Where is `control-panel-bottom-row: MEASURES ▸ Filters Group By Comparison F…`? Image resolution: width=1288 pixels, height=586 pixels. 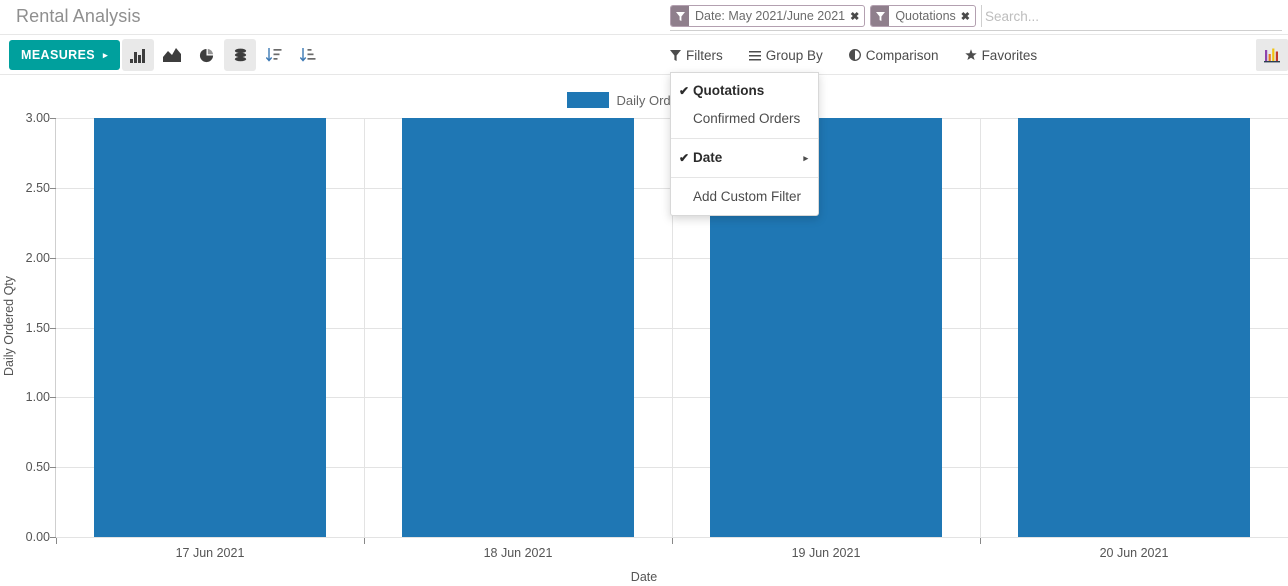
control-panel-bottom-row: MEASURES ▸ Filters Group By Comparison F… is located at coordinates (644, 55).